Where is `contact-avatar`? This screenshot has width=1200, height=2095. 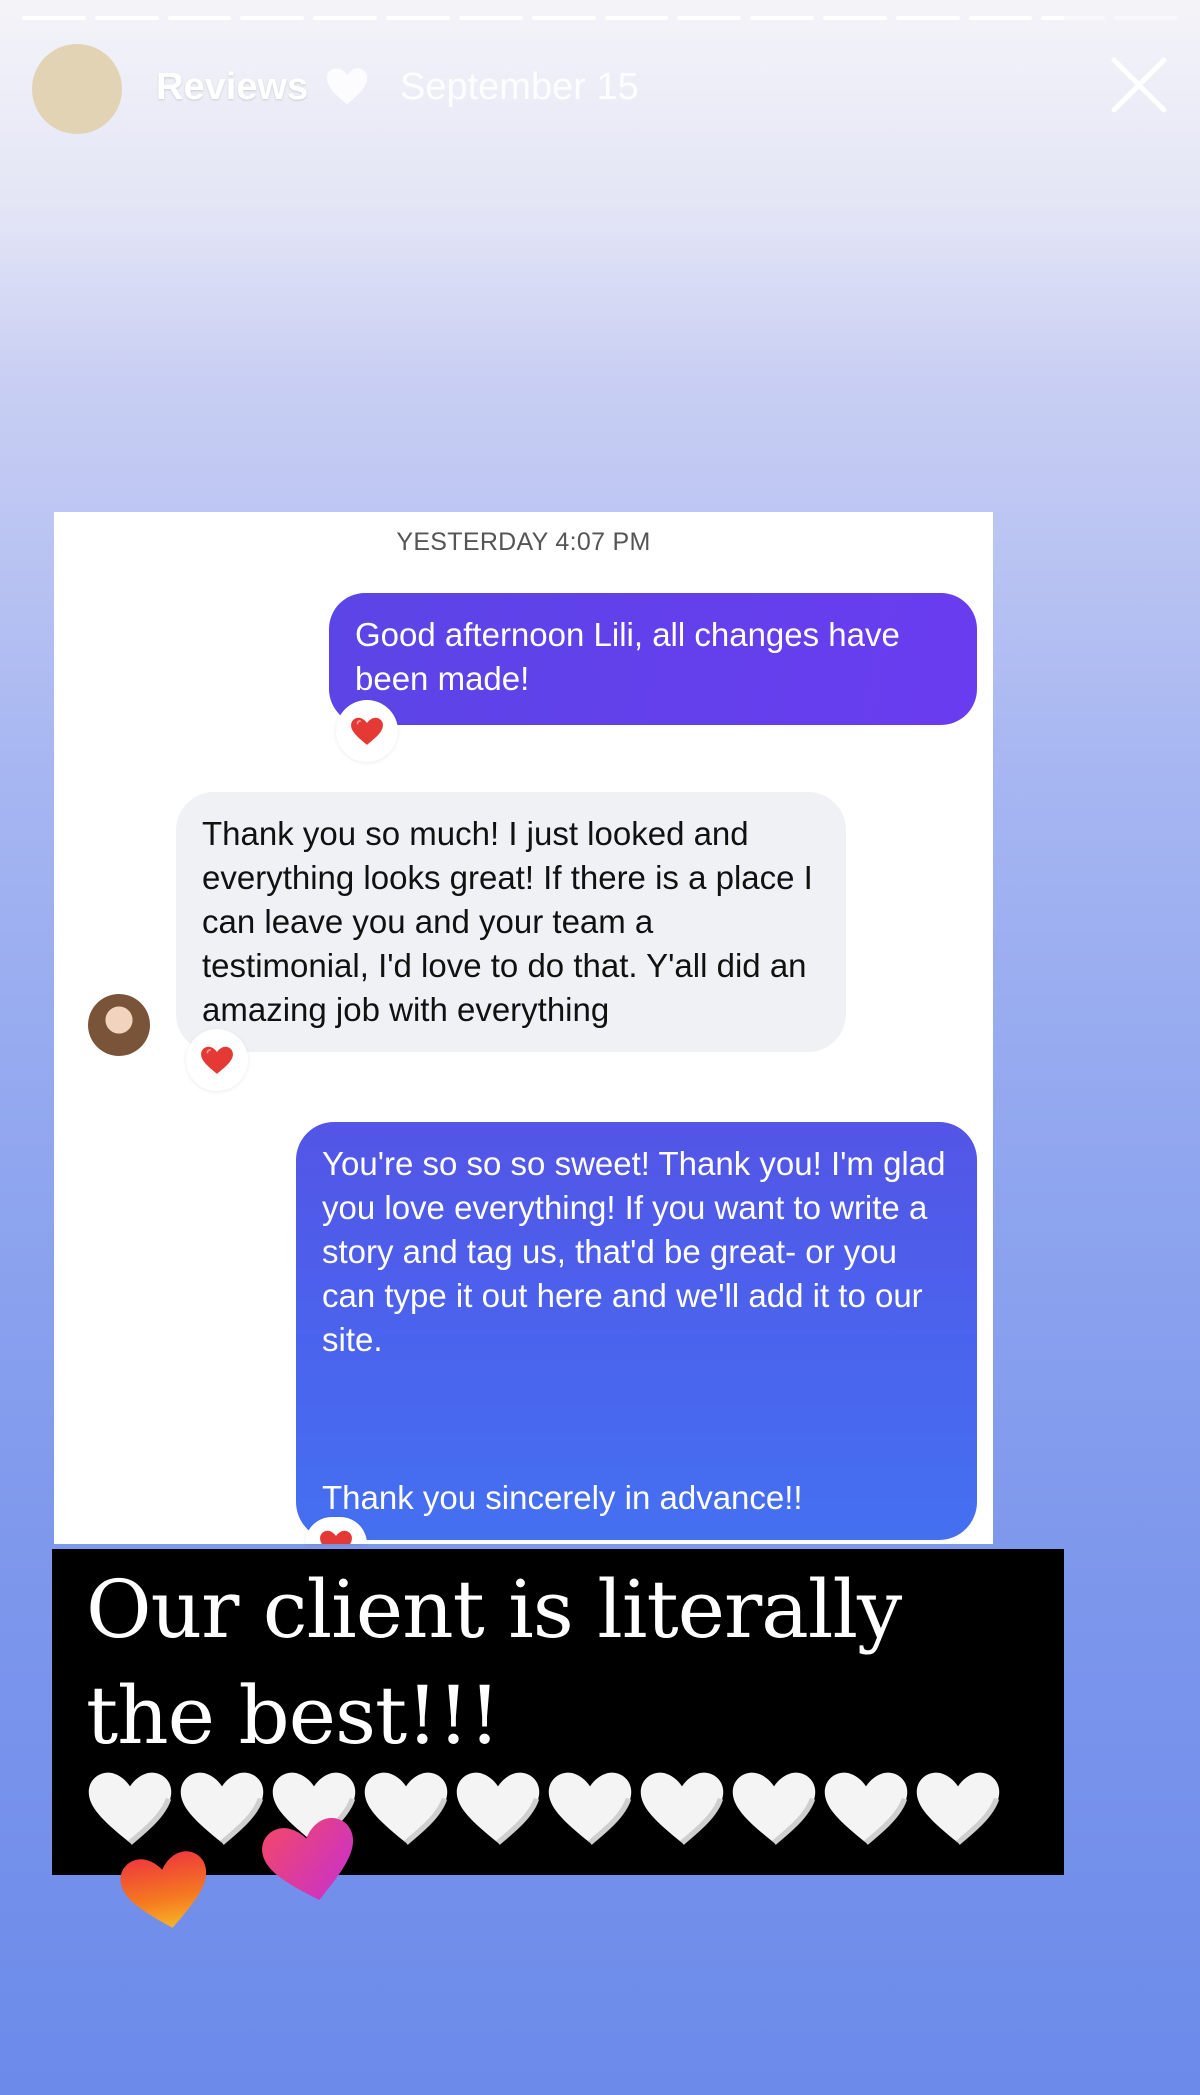
contact-avatar is located at coordinates (119, 1025).